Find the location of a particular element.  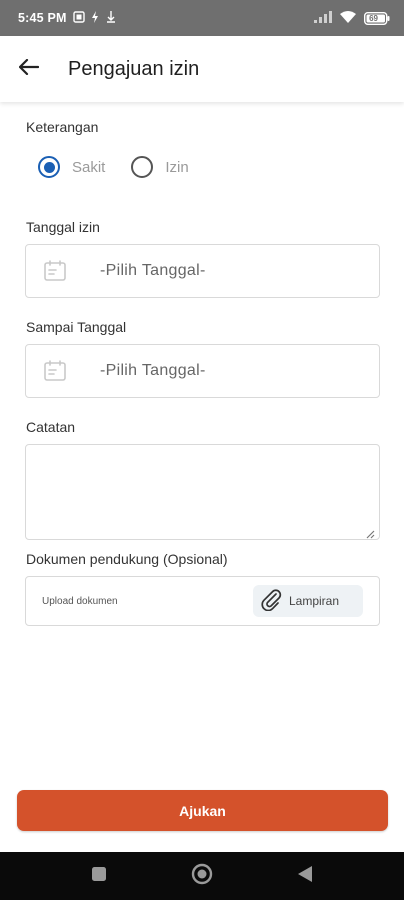

back-nav-button is located at coordinates (305, 876).